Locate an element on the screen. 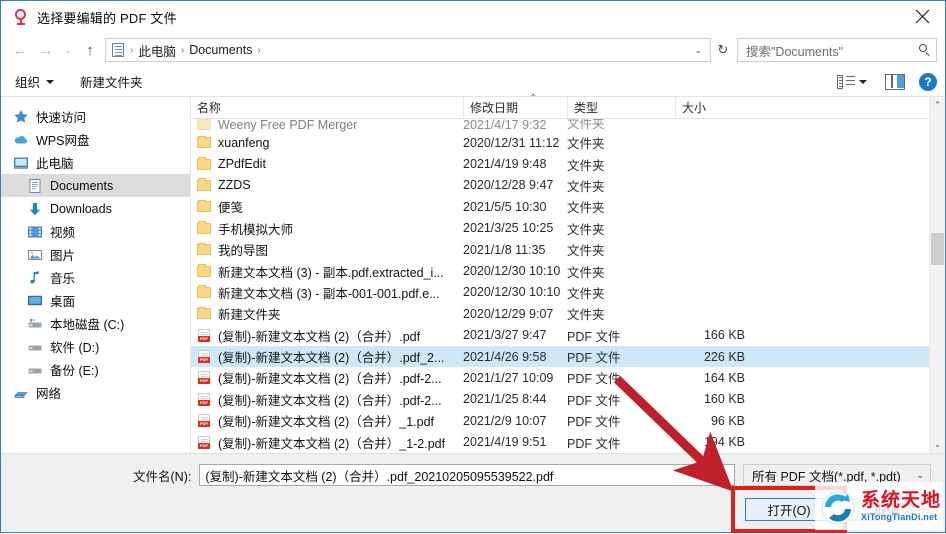  sidebar-item-documents: Documents is located at coordinates (95, 185).